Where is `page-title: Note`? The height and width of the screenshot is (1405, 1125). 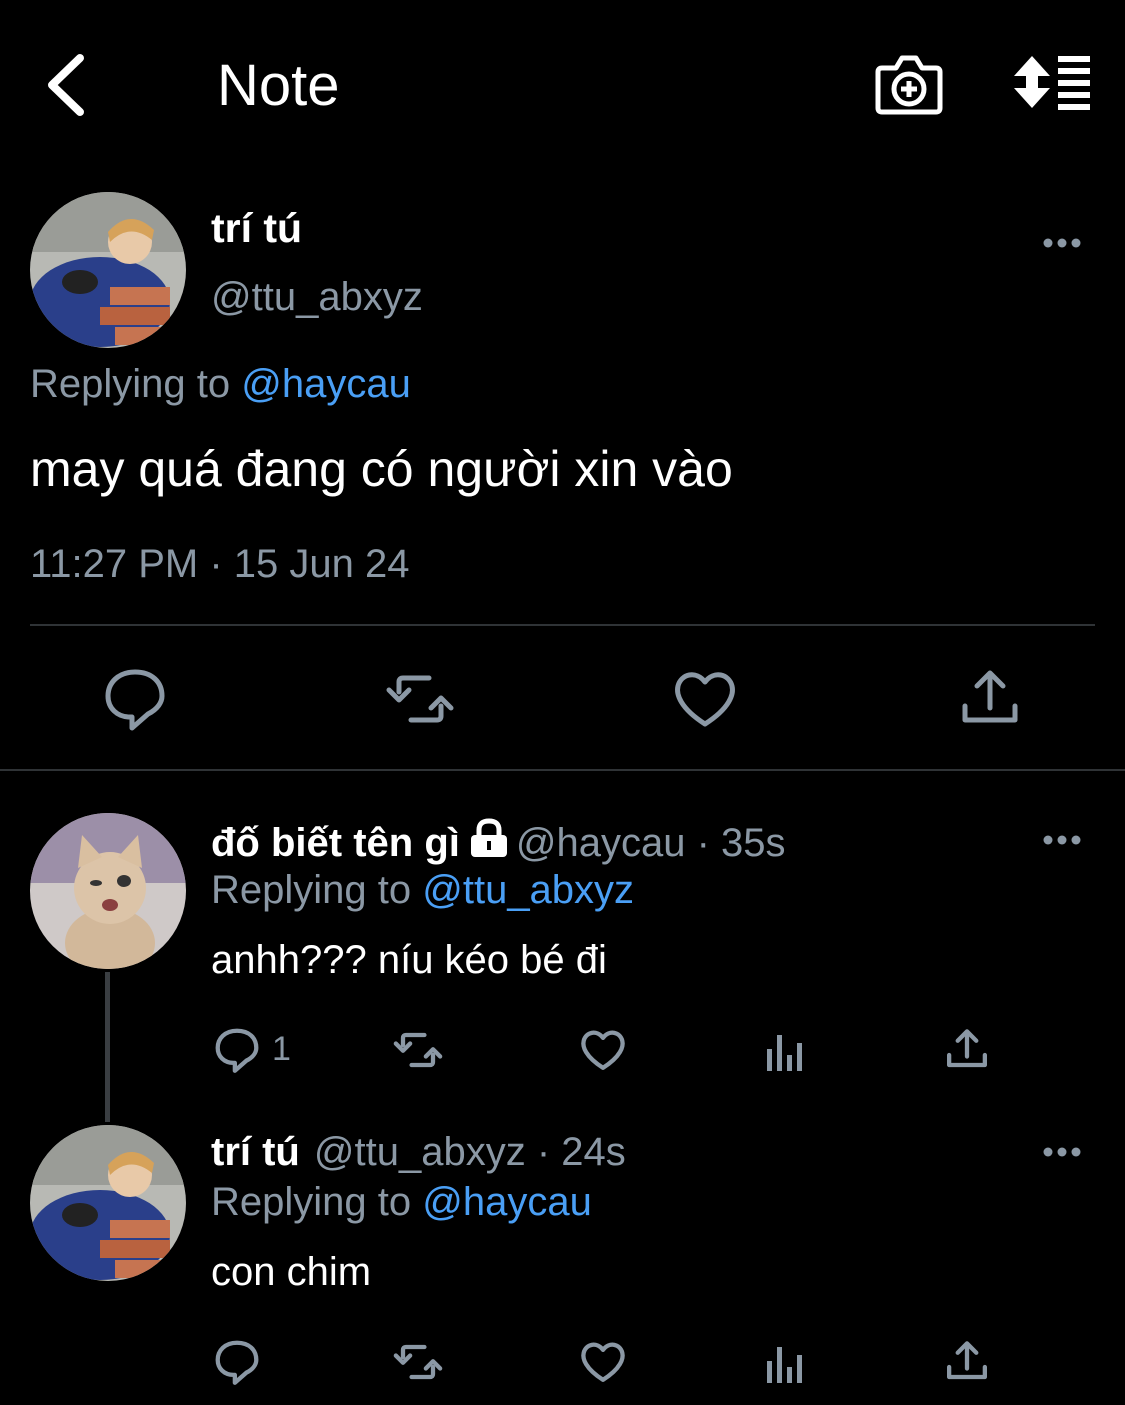 page-title: Note is located at coordinates (278, 85).